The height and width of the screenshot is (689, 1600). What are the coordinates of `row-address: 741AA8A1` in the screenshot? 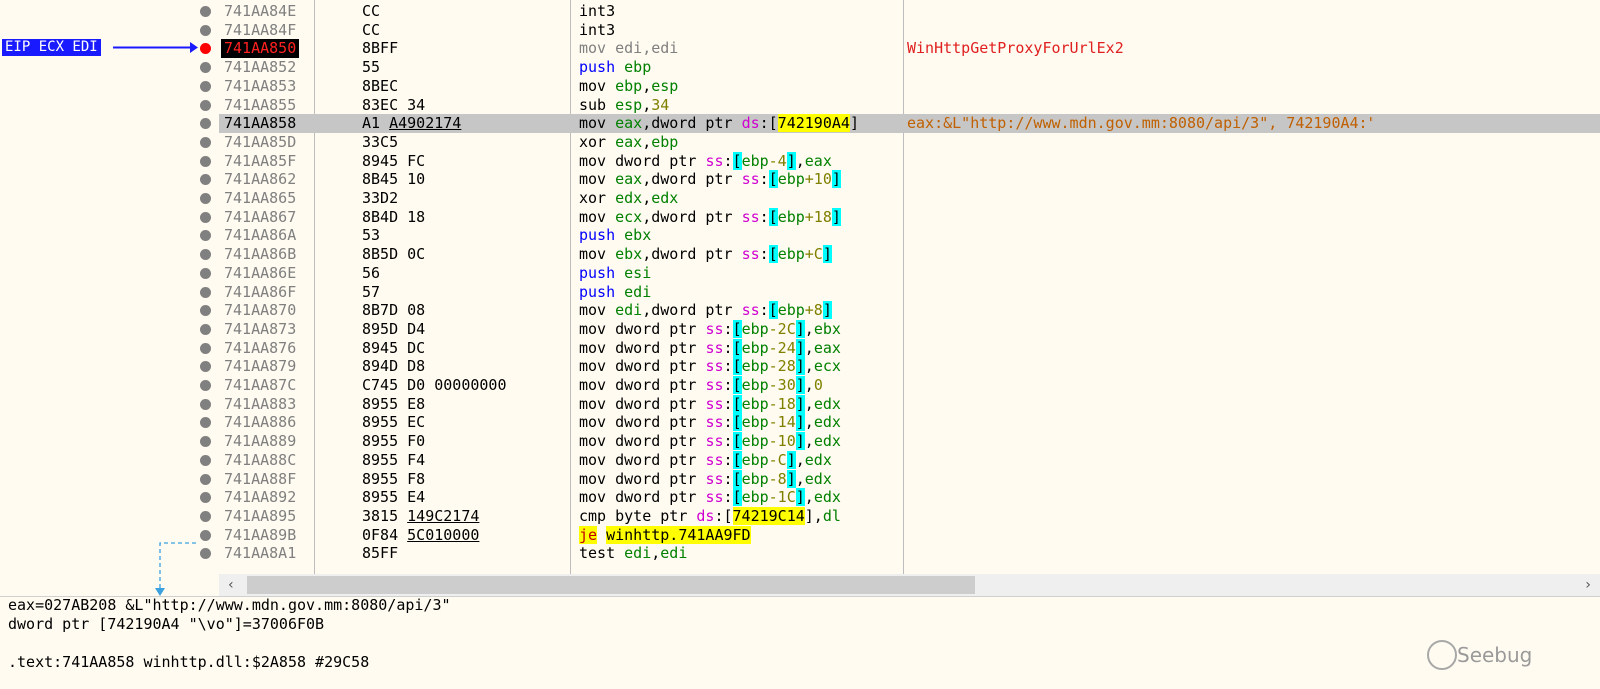 It's located at (260, 553).